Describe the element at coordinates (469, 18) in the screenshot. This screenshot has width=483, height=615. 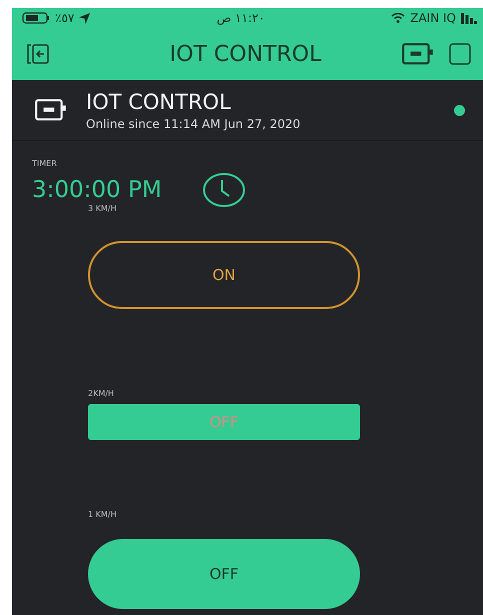
I see `signal-icon` at that location.